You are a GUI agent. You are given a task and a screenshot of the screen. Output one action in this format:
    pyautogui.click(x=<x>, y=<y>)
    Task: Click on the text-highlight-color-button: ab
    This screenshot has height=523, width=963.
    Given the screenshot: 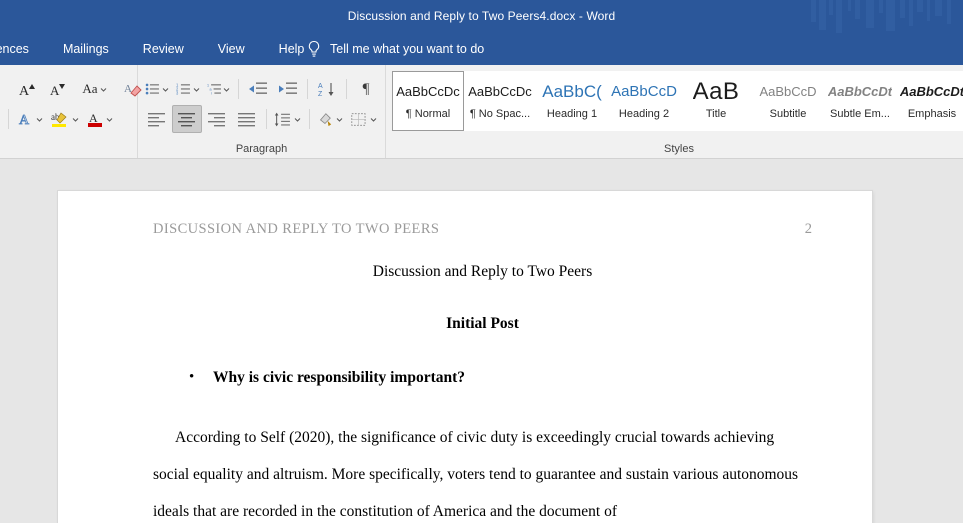 What is the action you would take?
    pyautogui.click(x=65, y=119)
    